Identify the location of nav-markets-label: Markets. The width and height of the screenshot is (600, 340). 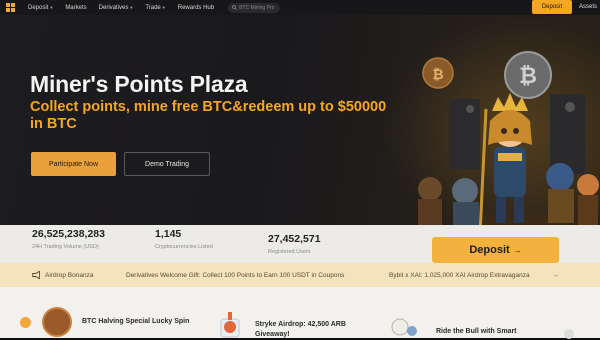
(76, 7).